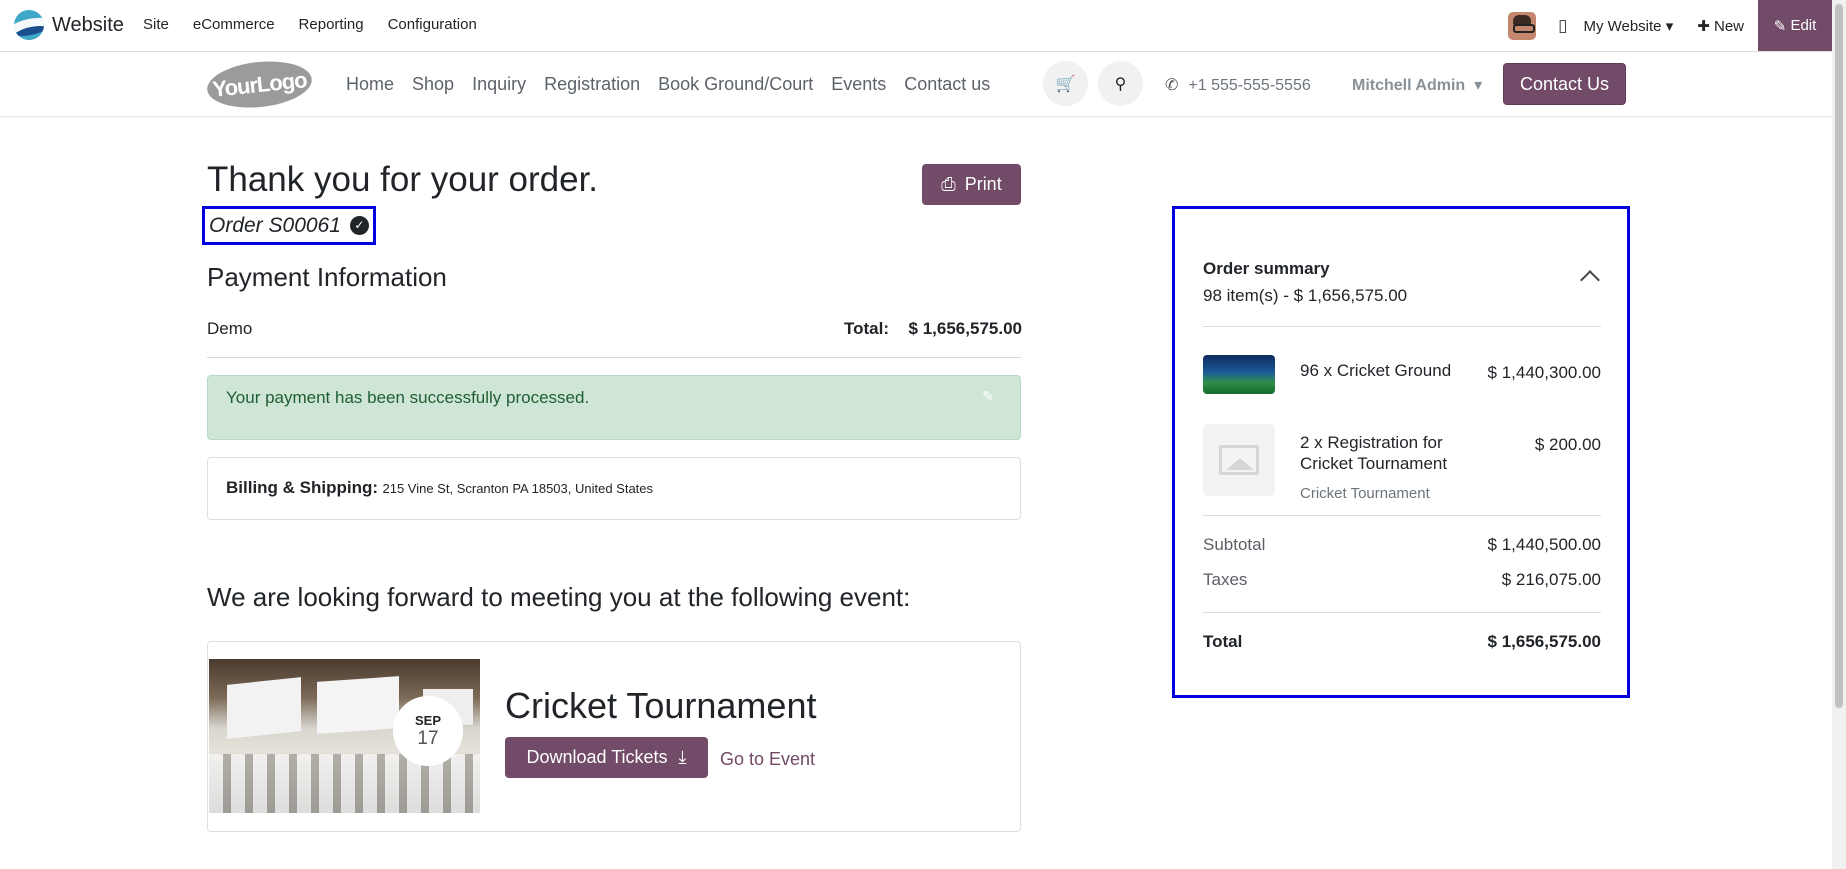 This screenshot has width=1846, height=869. I want to click on mobile-preview-icon: ▯, so click(1562, 26).